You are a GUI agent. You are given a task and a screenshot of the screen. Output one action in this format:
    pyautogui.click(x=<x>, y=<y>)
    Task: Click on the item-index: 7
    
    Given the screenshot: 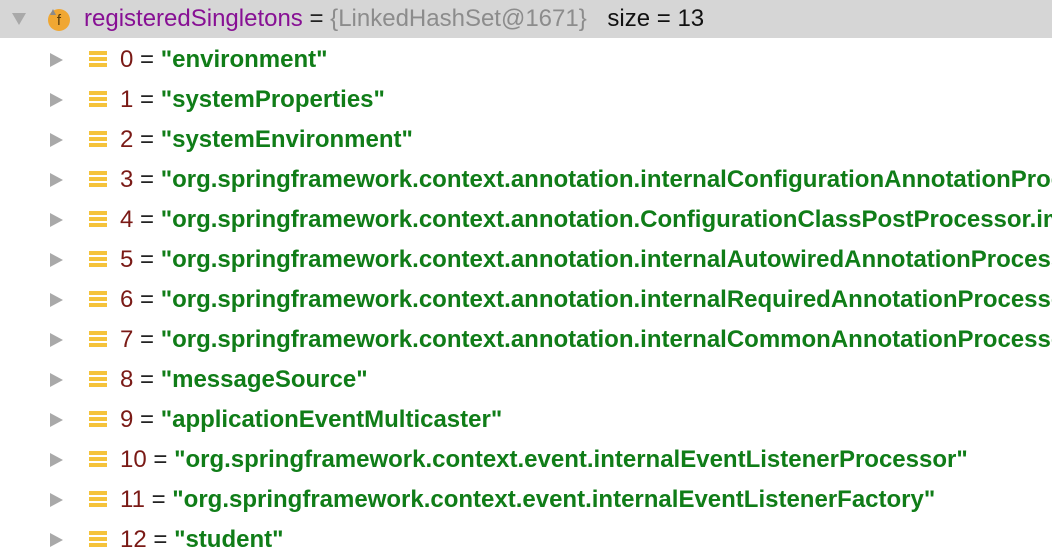 What is the action you would take?
    pyautogui.click(x=127, y=339)
    